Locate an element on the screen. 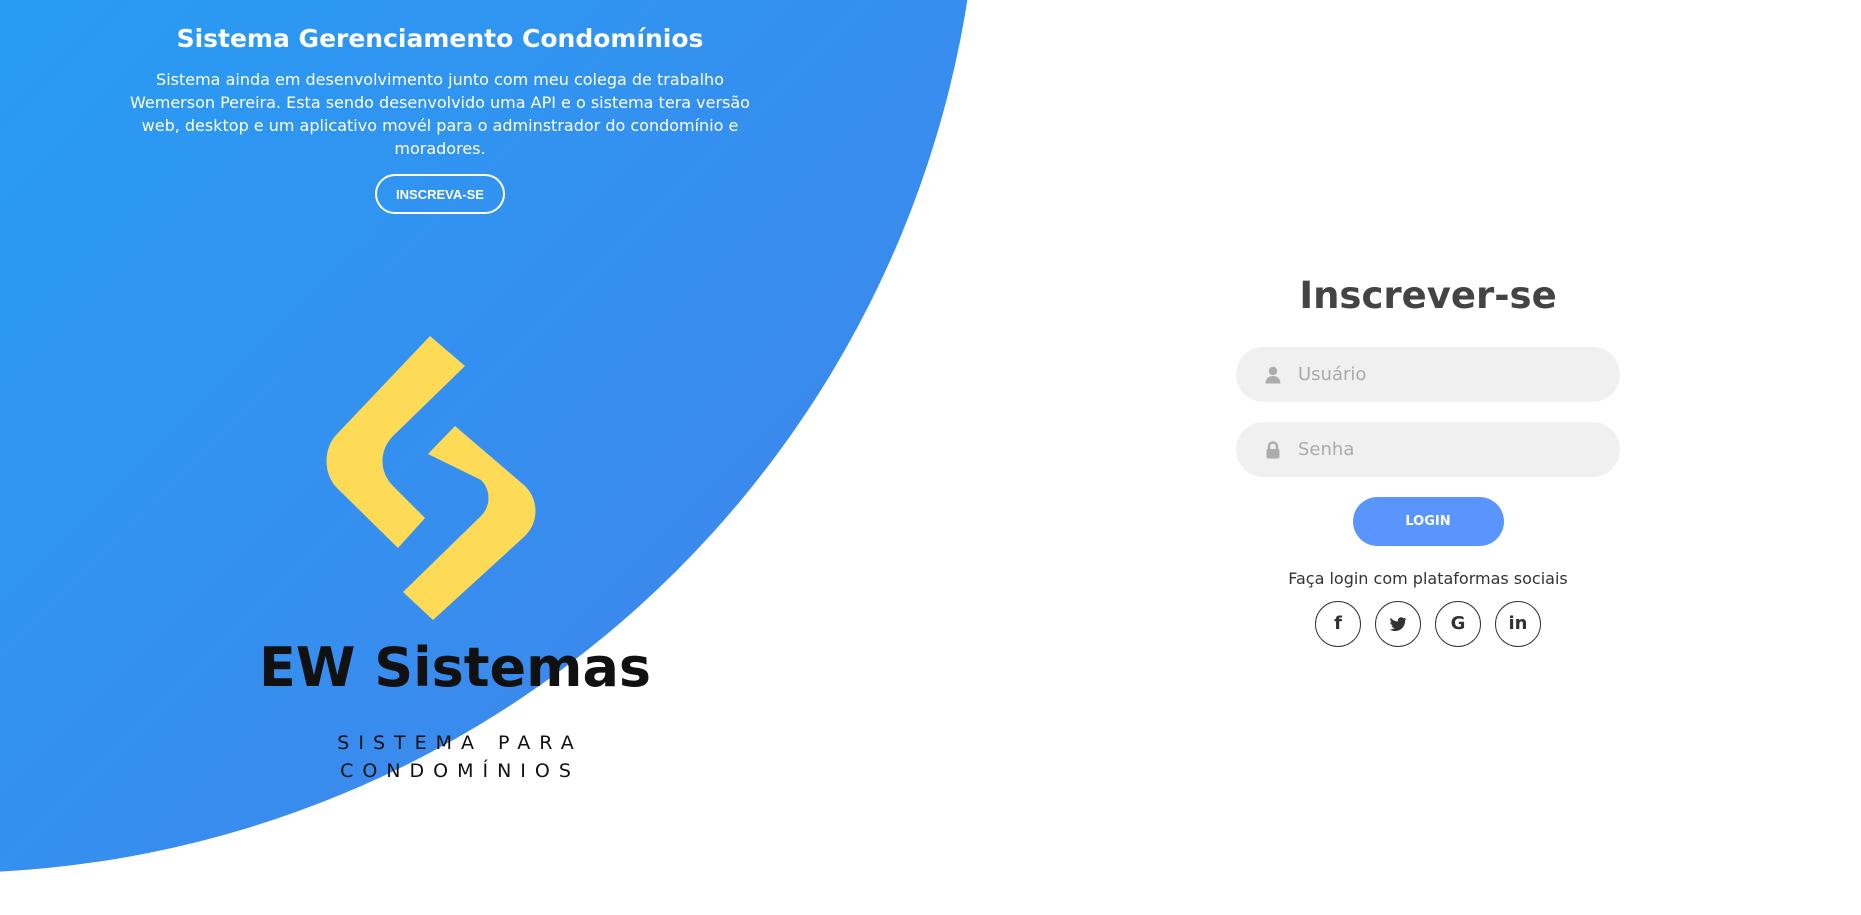  facebook-icon: f is located at coordinates (1338, 624).